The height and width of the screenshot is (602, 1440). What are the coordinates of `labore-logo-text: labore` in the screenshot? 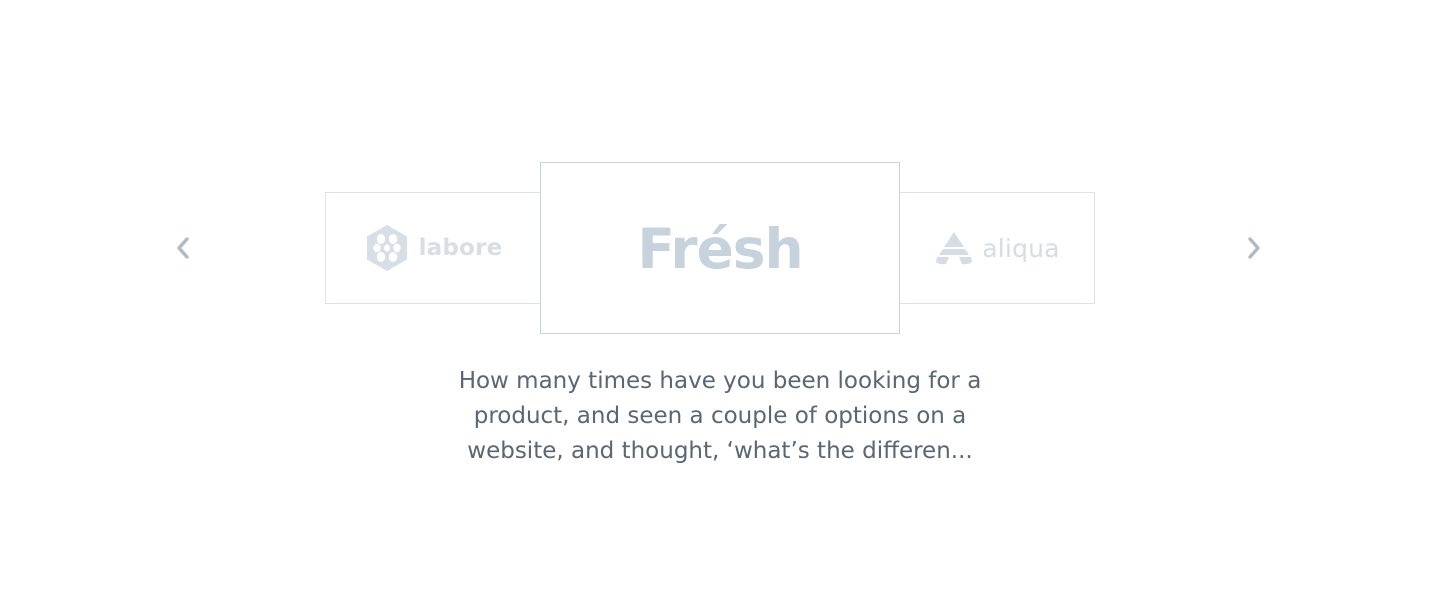 It's located at (460, 248).